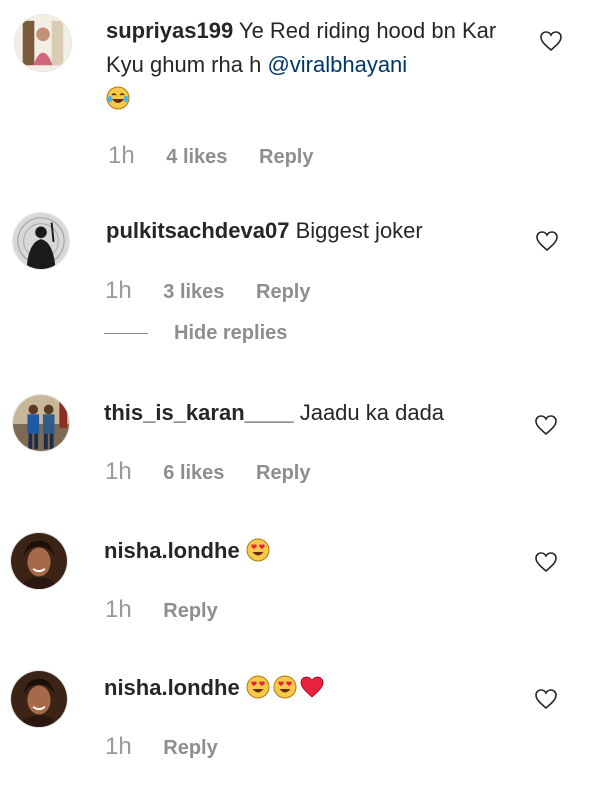 The width and height of the screenshot is (600, 803). I want to click on comment-username: supriyas199, so click(169, 30).